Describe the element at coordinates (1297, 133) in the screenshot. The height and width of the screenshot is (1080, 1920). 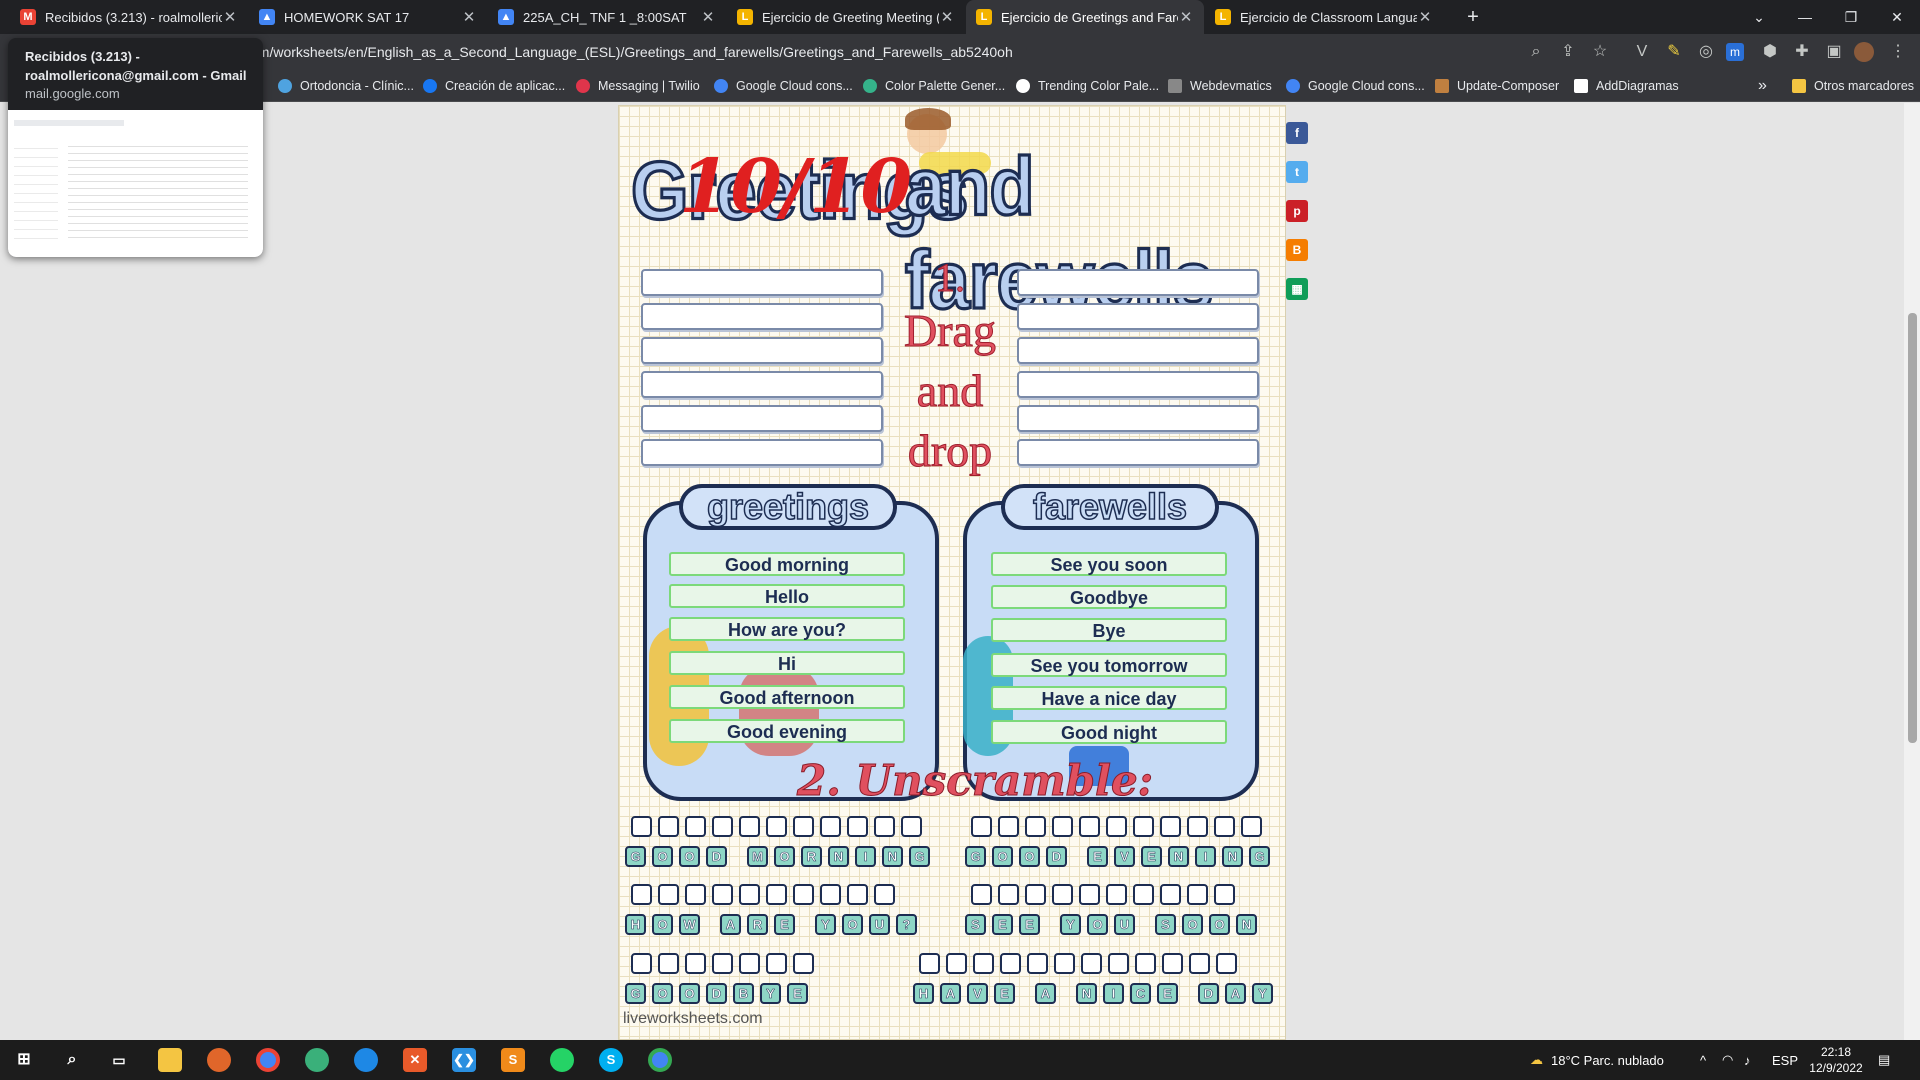
I see `facebook-icon: f` at that location.